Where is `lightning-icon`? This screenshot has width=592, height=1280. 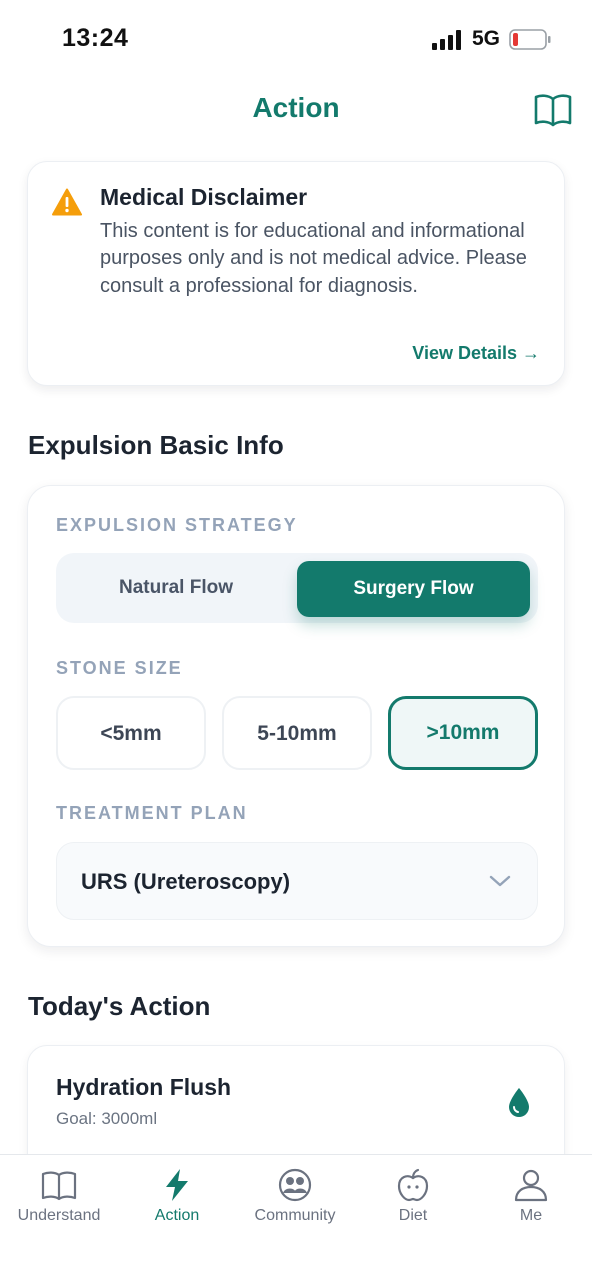
lightning-icon is located at coordinates (177, 1185).